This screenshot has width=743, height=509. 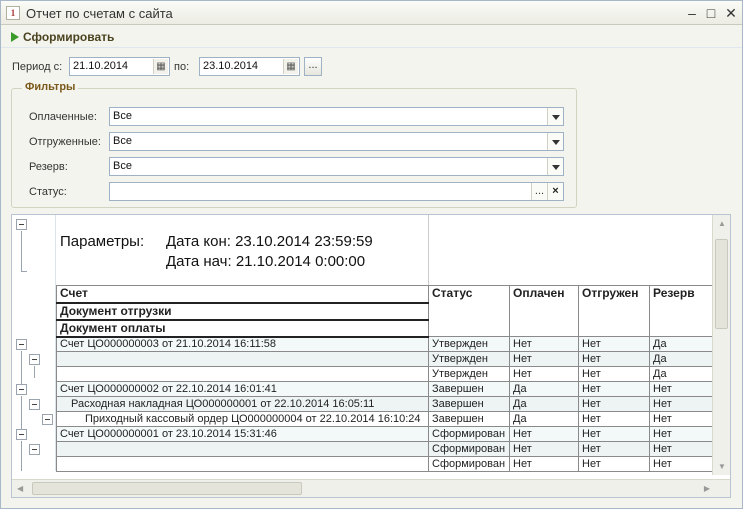 I want to click on reserve-filter-select: Все, so click(x=336, y=166).